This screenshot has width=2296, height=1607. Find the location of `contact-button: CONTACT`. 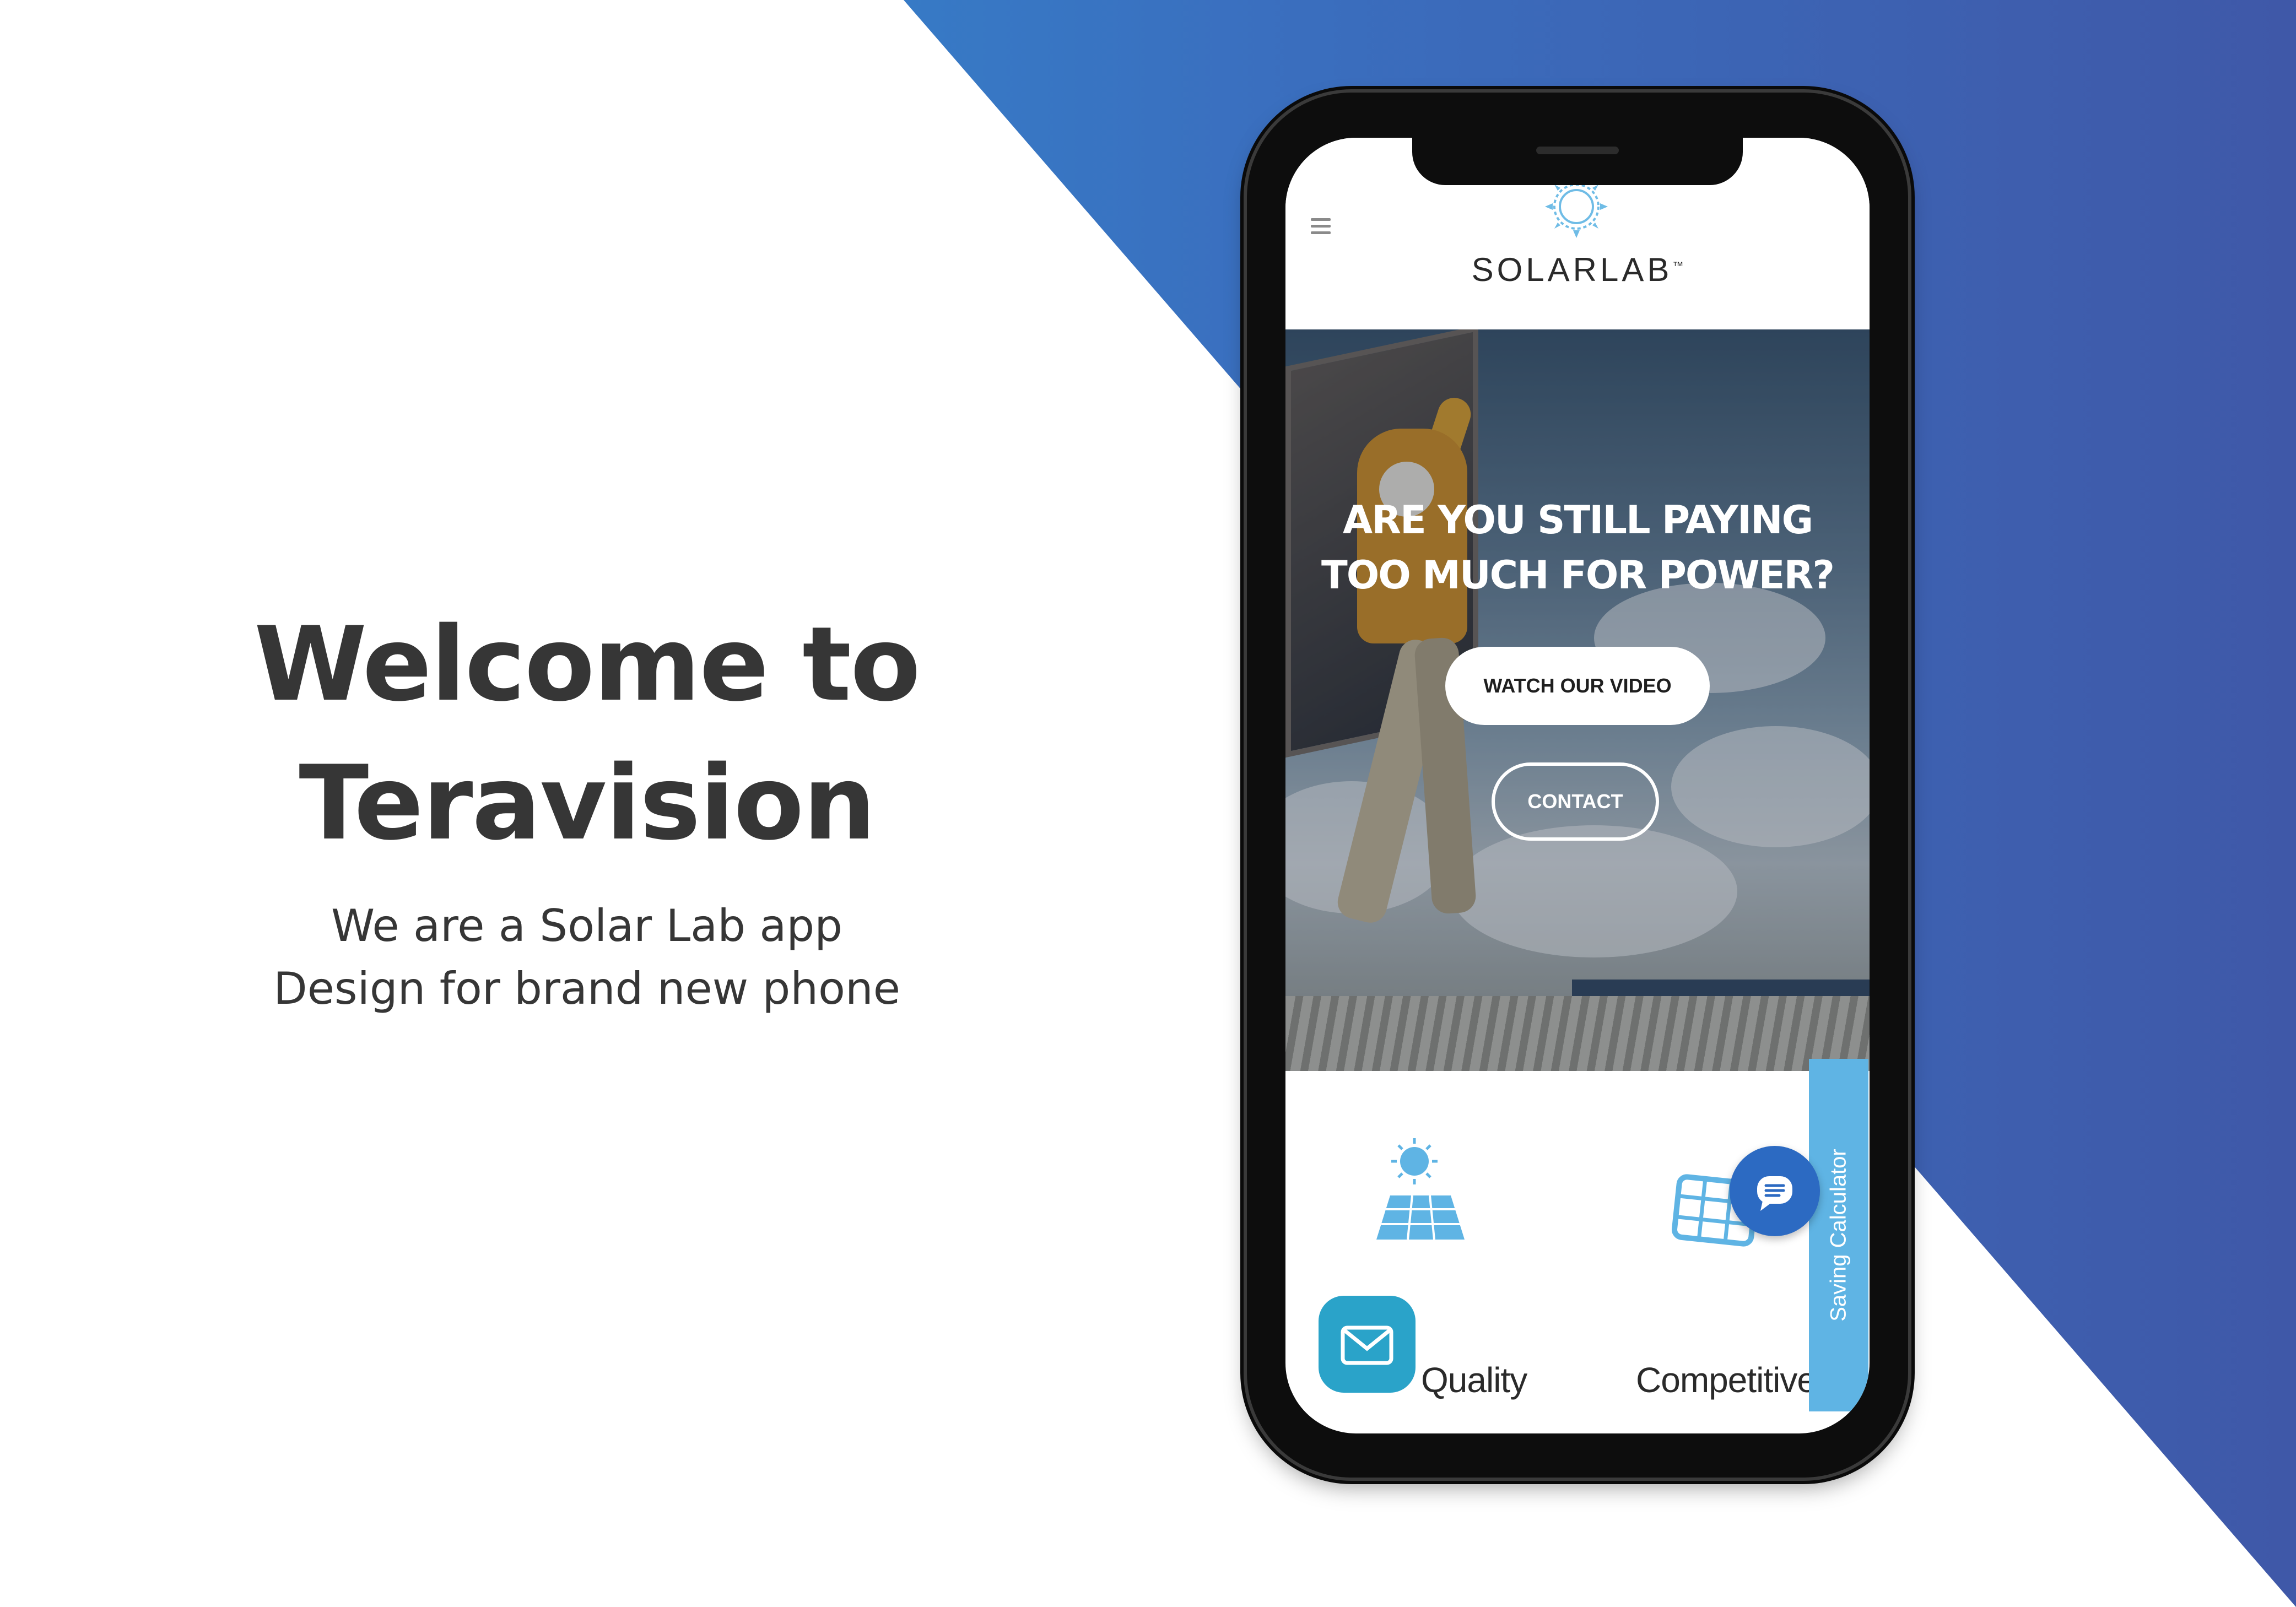

contact-button: CONTACT is located at coordinates (1576, 801).